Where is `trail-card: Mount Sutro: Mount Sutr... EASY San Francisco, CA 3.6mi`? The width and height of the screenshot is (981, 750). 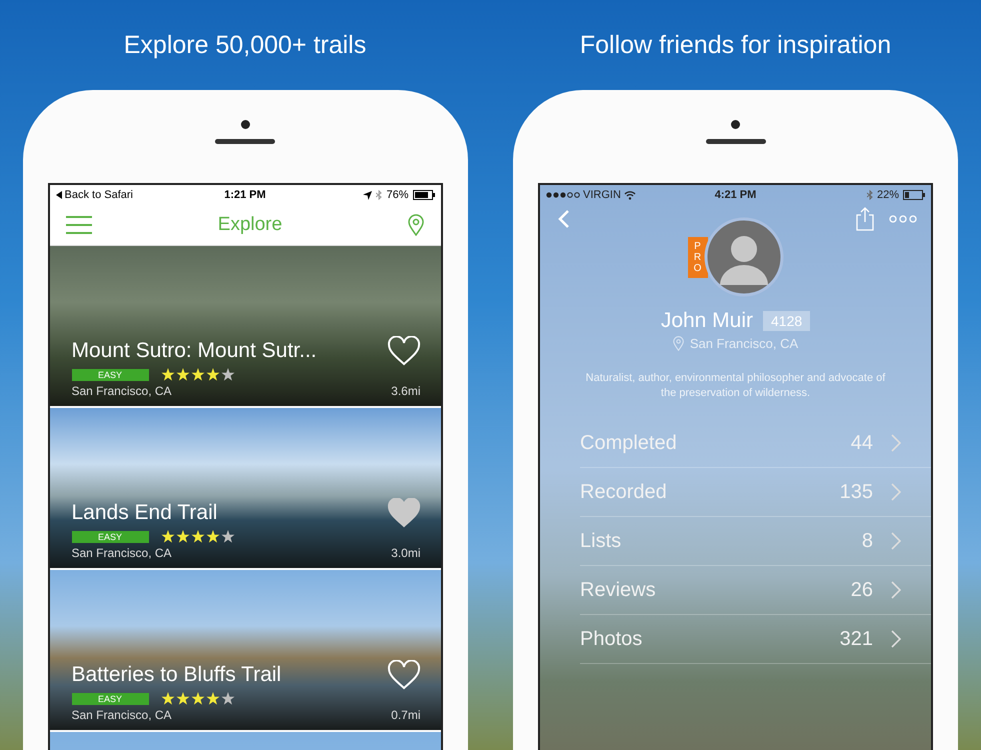
trail-card: Mount Sutro: Mount Sutr... EASY San Francisco, CA 3.6mi is located at coordinates (245, 326).